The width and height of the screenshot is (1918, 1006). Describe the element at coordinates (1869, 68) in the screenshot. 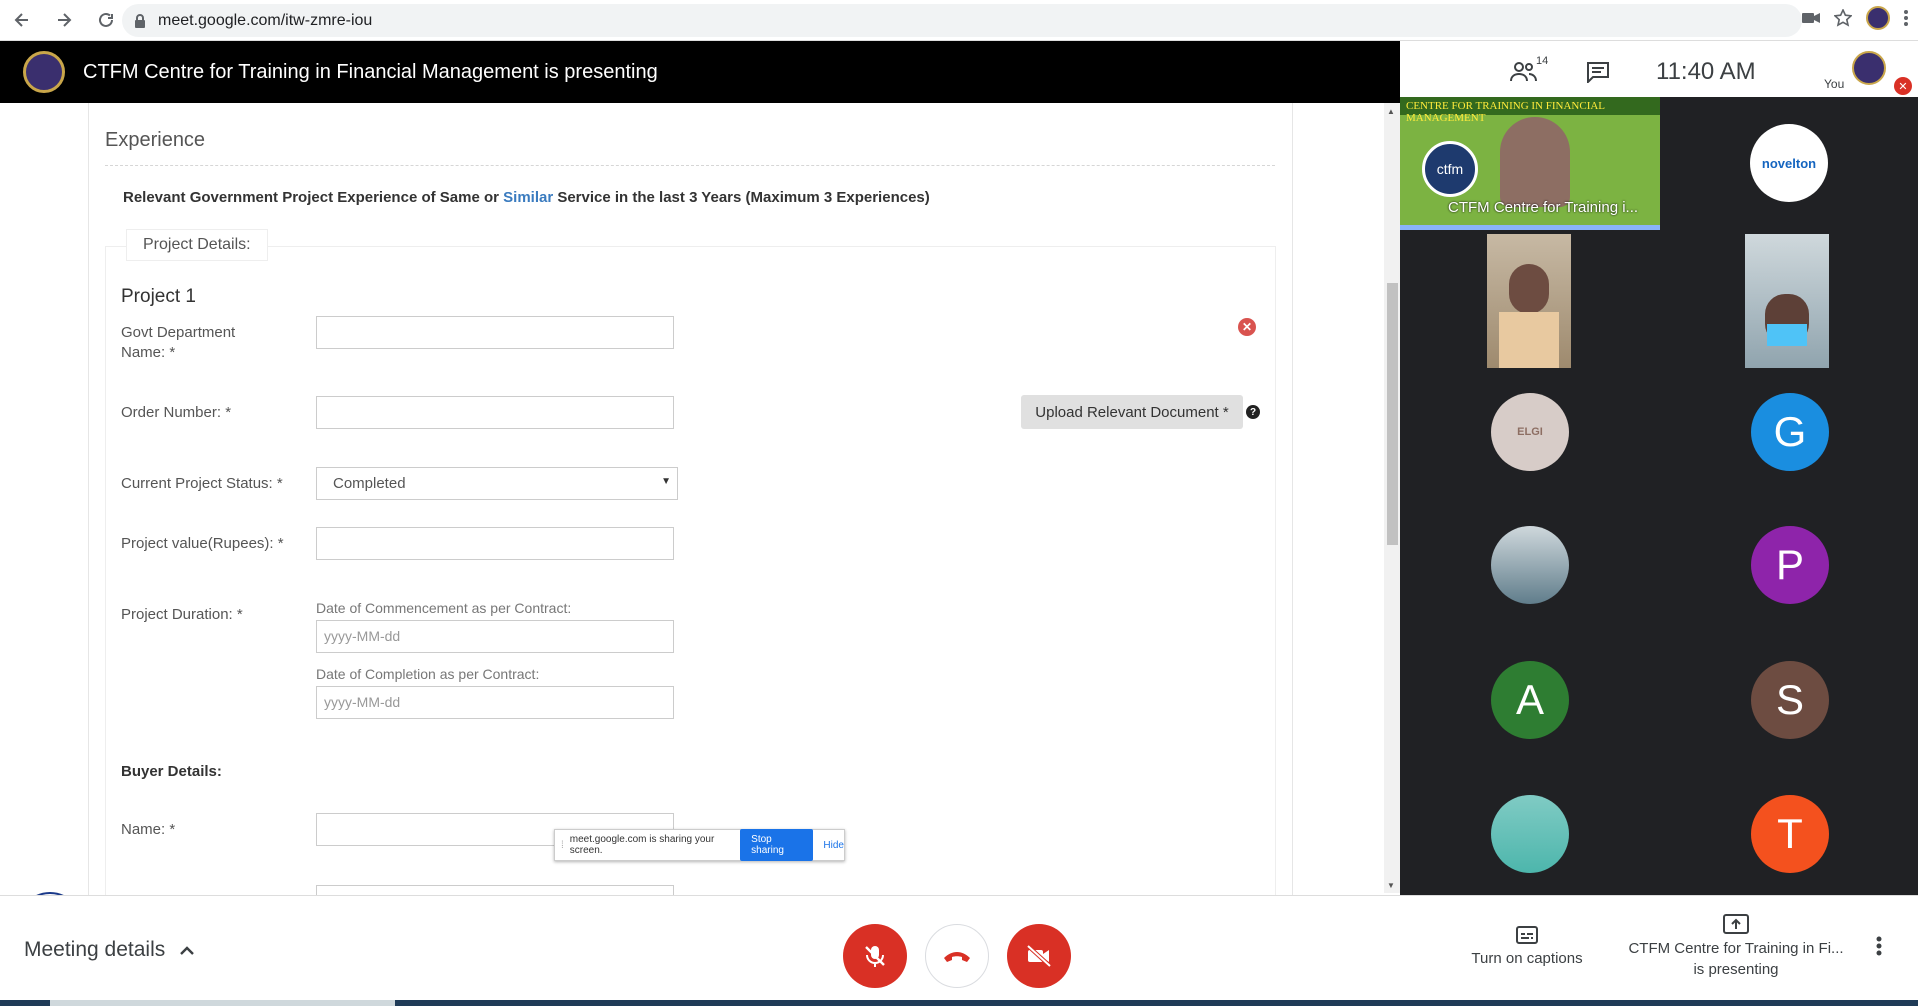

I see `self-avatar` at that location.